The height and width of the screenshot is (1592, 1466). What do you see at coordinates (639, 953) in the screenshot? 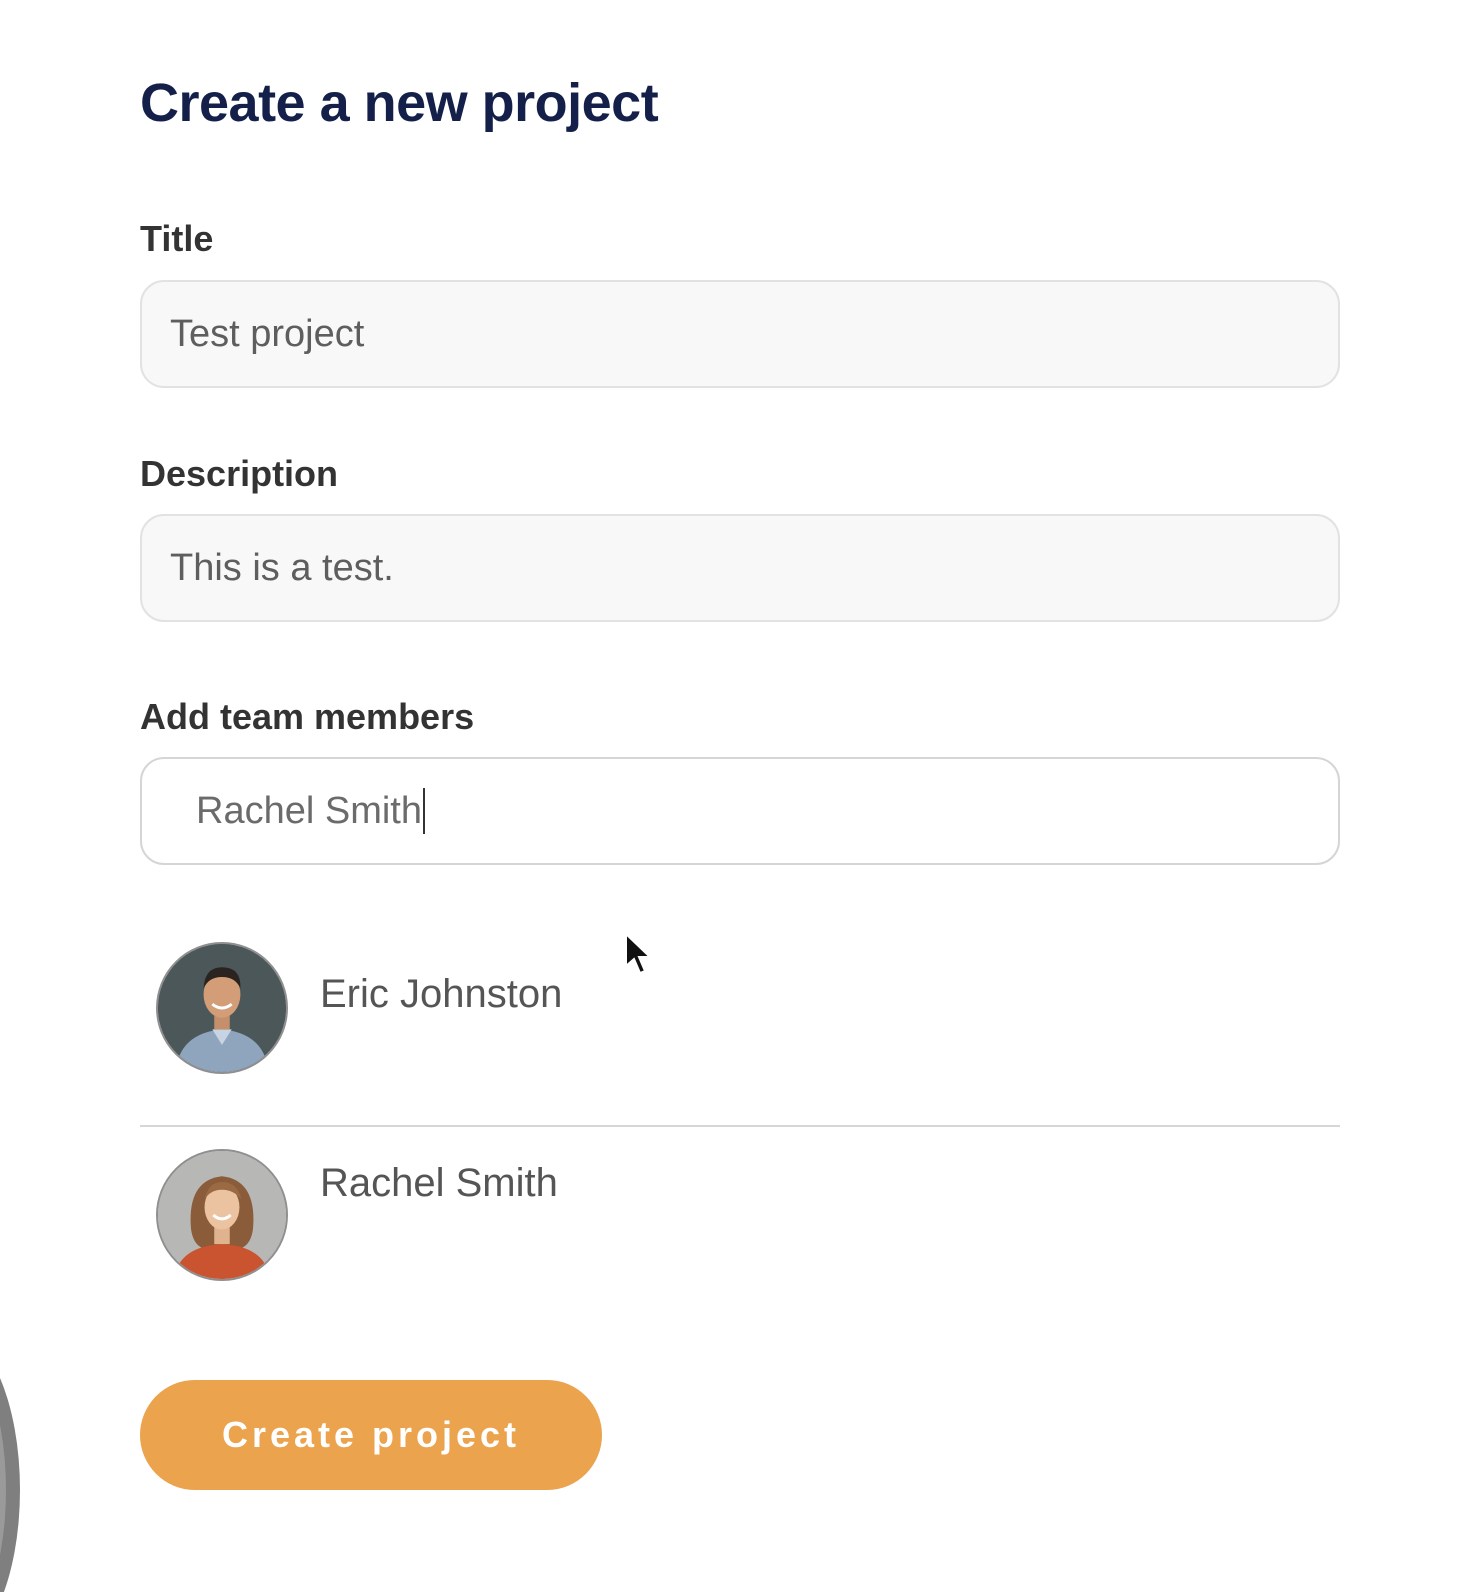
I see `mouse-pointer-icon` at bounding box center [639, 953].